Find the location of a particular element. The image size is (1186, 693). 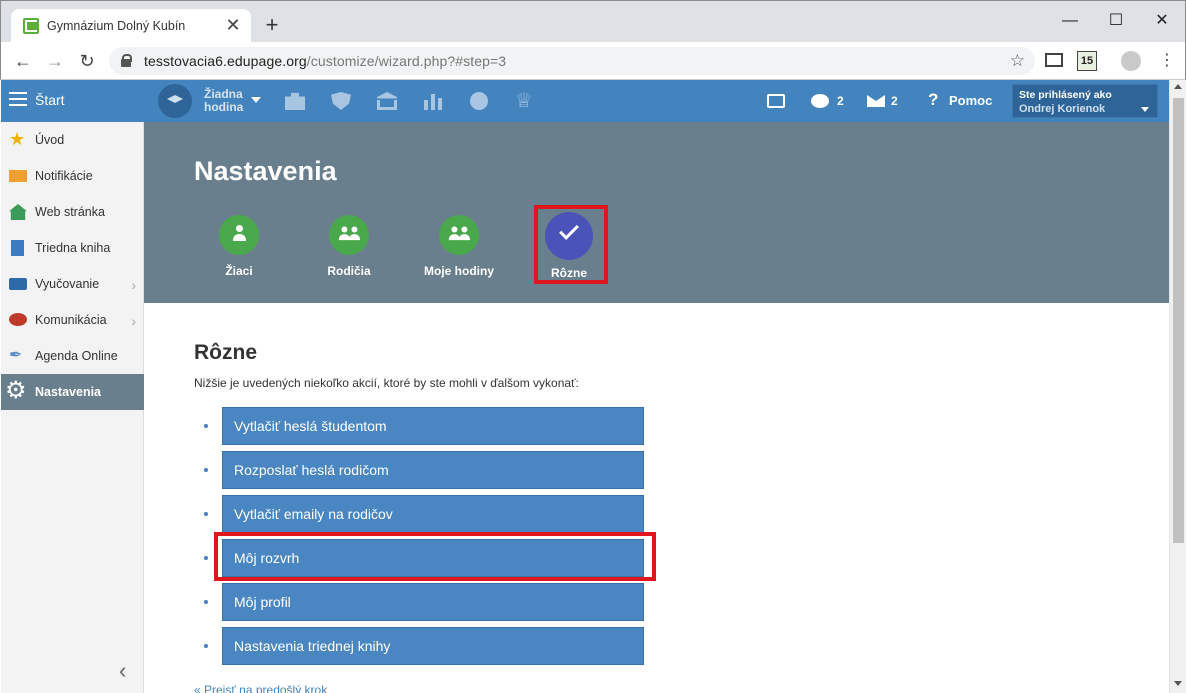

mail-count: 2 is located at coordinates (894, 101).